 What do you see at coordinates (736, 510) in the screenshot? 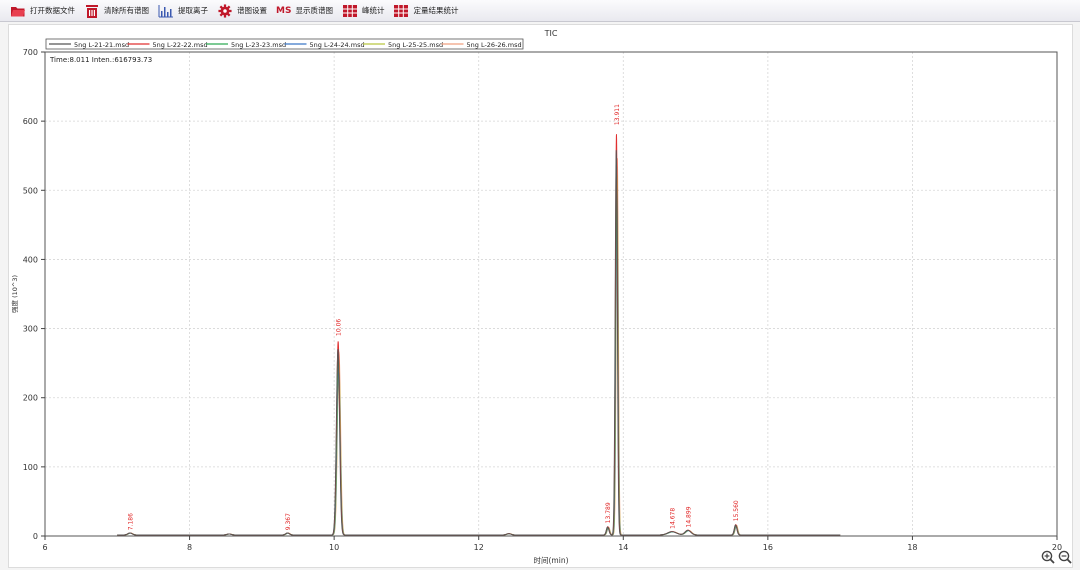
I see `peak-label: 15.560` at bounding box center [736, 510].